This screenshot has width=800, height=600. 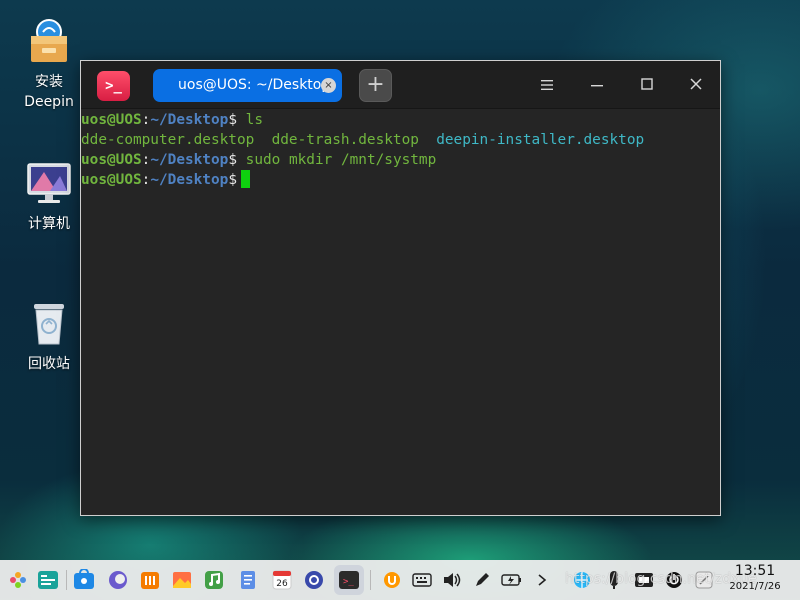 I want to click on minimize-button, so click(x=597, y=86).